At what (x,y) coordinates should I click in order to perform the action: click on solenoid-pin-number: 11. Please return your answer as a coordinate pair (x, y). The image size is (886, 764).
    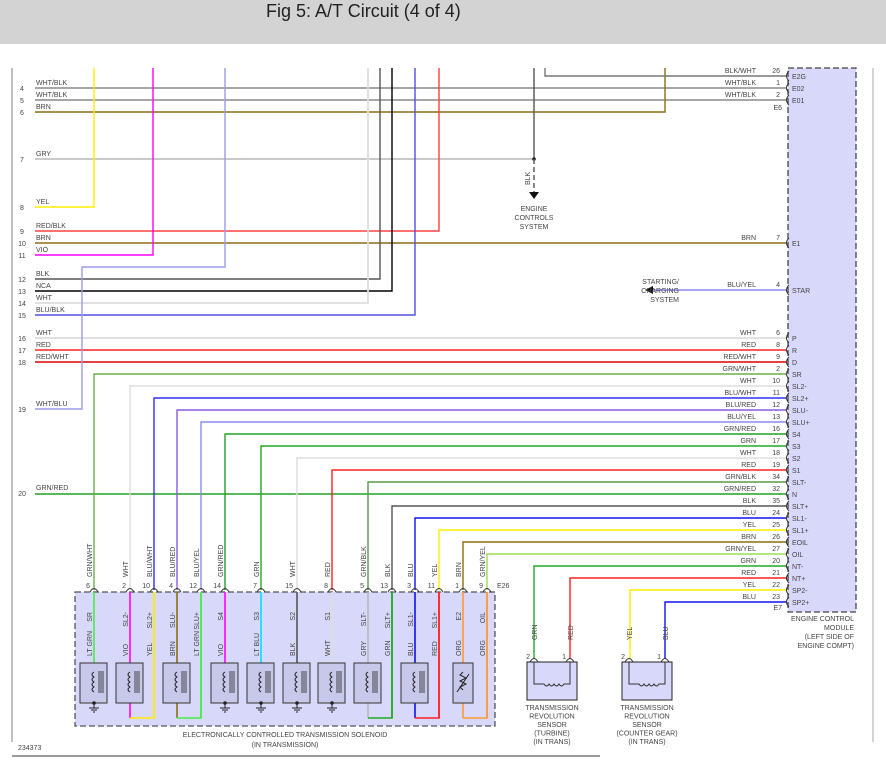
    Looking at the image, I should click on (431, 586).